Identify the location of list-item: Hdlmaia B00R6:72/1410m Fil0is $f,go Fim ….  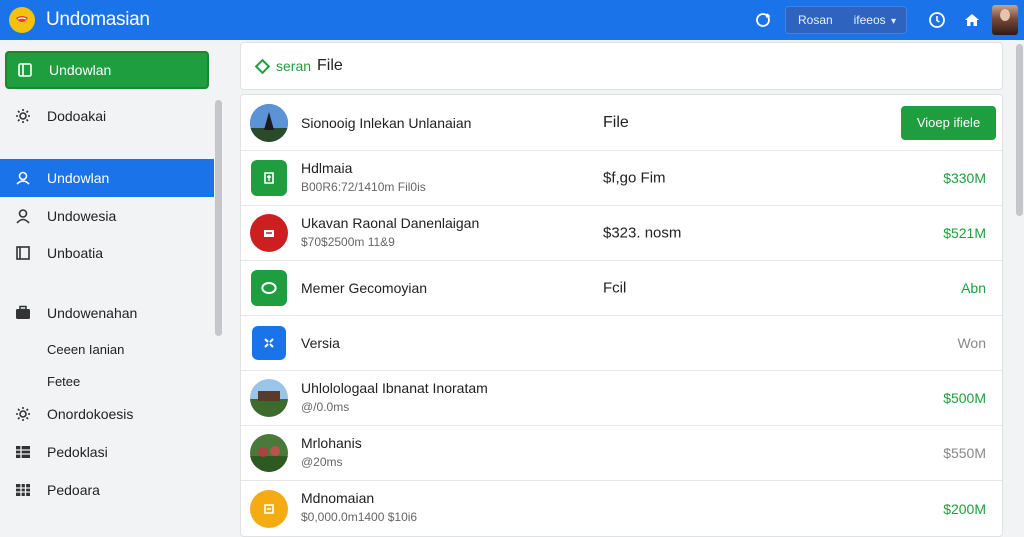
(621, 178).